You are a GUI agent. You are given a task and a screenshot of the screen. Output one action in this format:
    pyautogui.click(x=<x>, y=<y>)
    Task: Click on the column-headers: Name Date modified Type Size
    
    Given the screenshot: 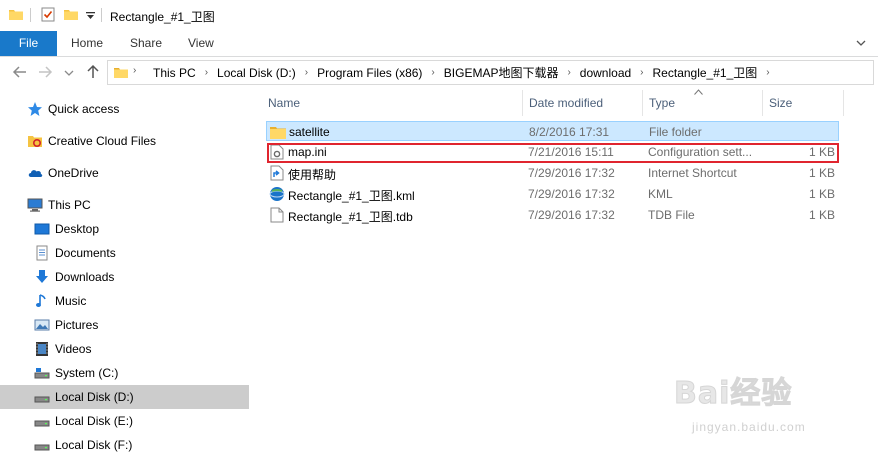 What is the action you would take?
    pyautogui.click(x=546, y=102)
    